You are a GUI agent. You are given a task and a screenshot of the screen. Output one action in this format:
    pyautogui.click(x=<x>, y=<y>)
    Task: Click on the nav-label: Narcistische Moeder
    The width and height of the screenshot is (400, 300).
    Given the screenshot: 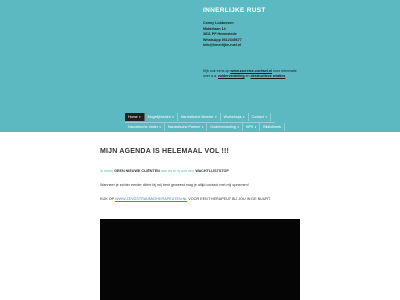 What is the action you would take?
    pyautogui.click(x=197, y=117)
    